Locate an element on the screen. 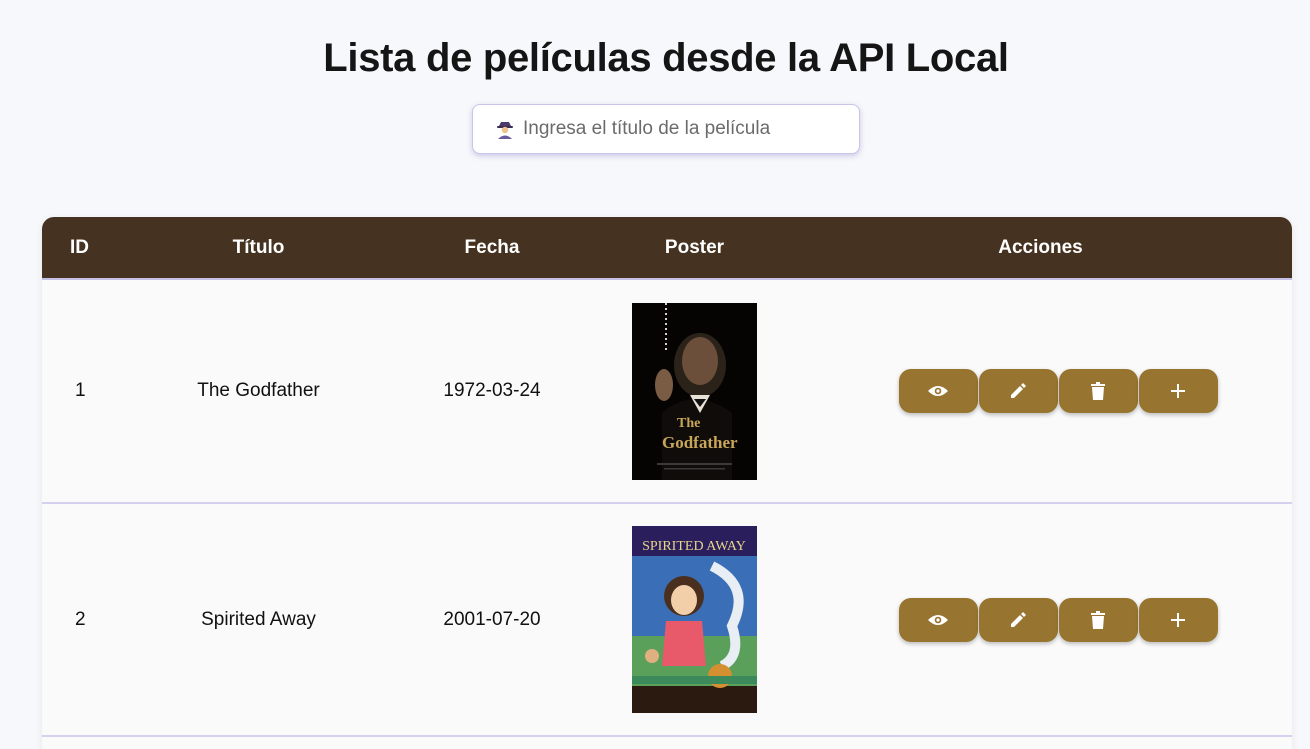 This screenshot has width=1310, height=749. svg-text: Godfather is located at coordinates (700, 442).